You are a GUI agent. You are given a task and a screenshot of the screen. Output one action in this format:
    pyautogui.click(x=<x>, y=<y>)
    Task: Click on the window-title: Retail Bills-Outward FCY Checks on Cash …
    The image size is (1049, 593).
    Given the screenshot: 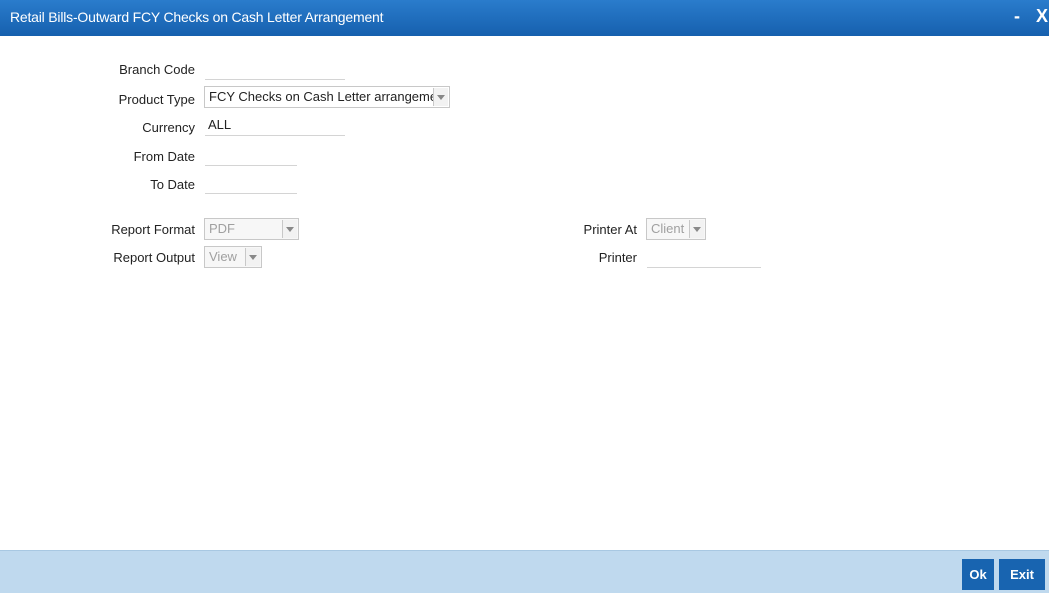 What is the action you would take?
    pyautogui.click(x=197, y=17)
    